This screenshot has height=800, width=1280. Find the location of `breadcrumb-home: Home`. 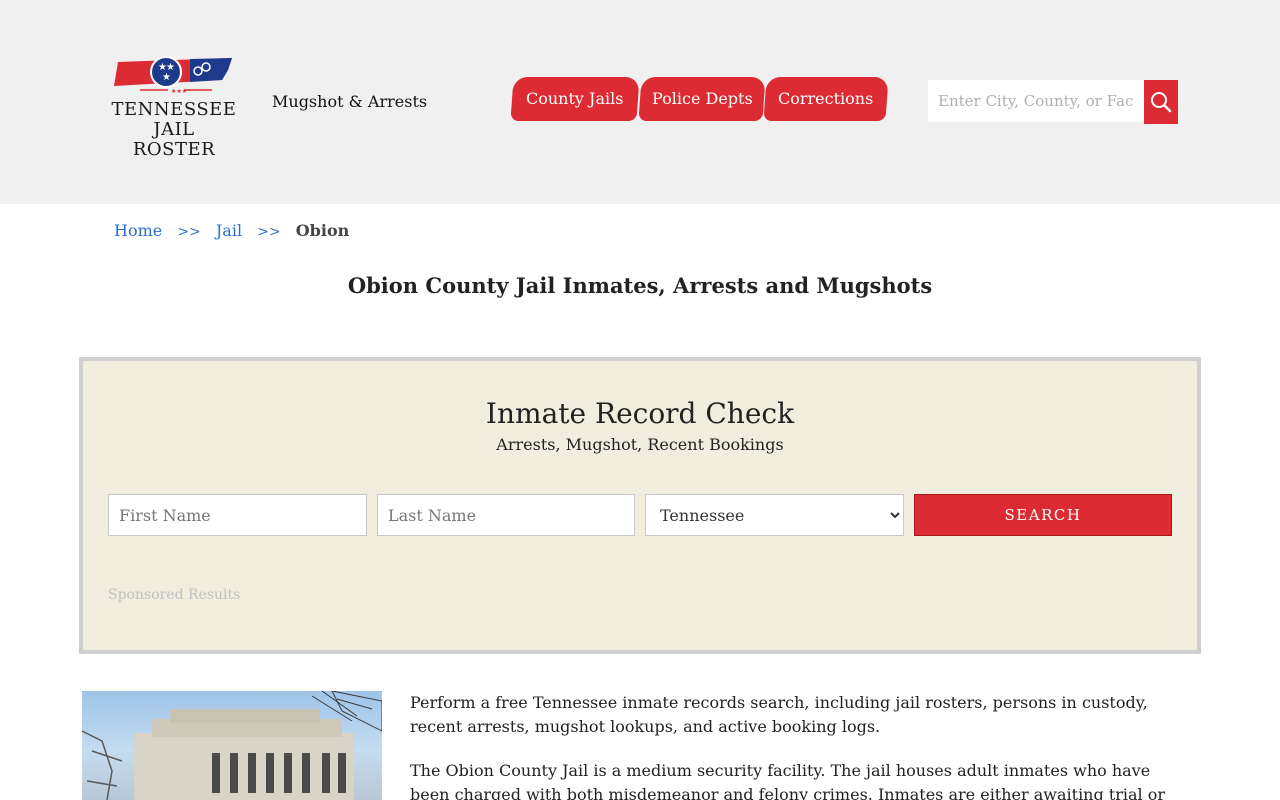

breadcrumb-home: Home is located at coordinates (138, 230).